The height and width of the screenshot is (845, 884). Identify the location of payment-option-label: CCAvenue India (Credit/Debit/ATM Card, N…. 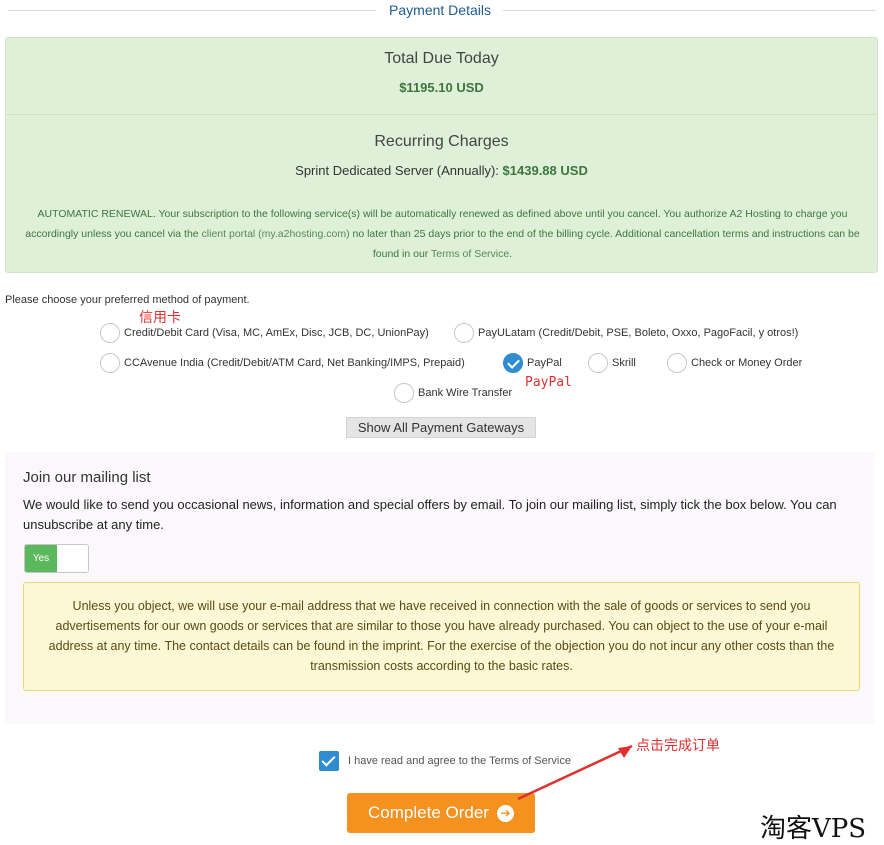
(294, 363).